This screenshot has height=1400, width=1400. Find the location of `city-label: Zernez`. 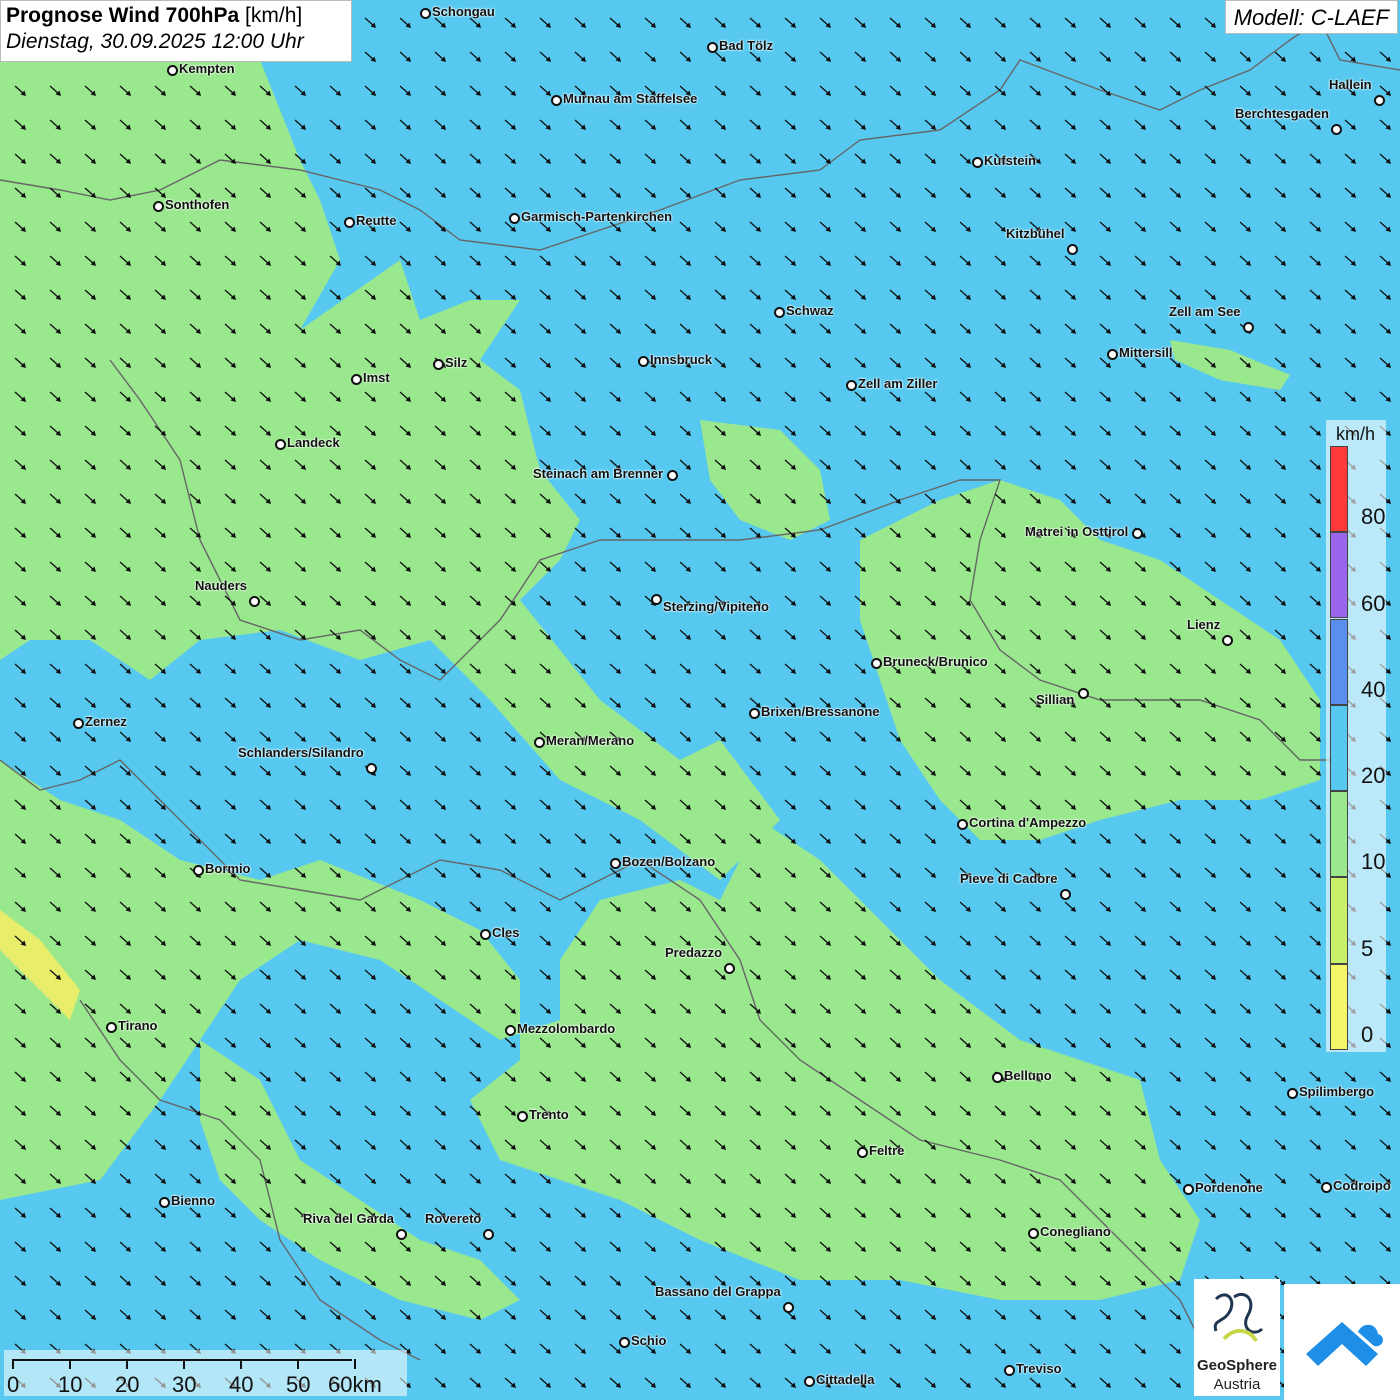

city-label: Zernez is located at coordinates (106, 721).